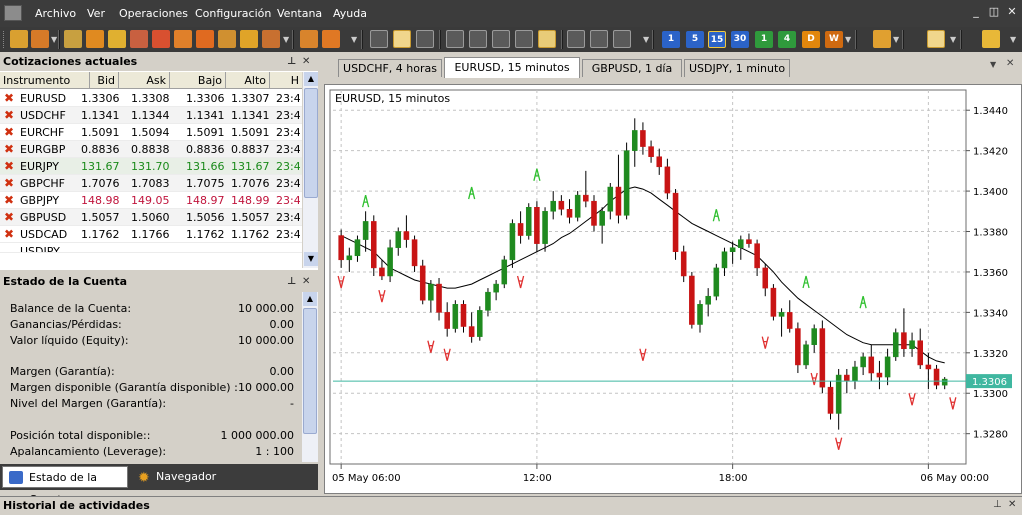 This screenshot has width=1022, height=515. I want to click on pencil-icon, so click(139, 39).